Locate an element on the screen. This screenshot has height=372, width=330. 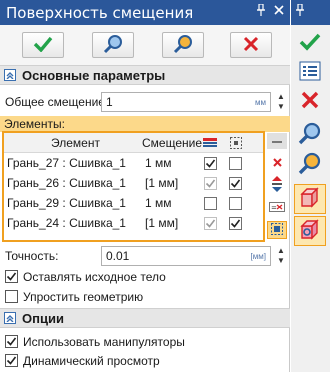
offset-unit: мм is located at coordinates (260, 102).